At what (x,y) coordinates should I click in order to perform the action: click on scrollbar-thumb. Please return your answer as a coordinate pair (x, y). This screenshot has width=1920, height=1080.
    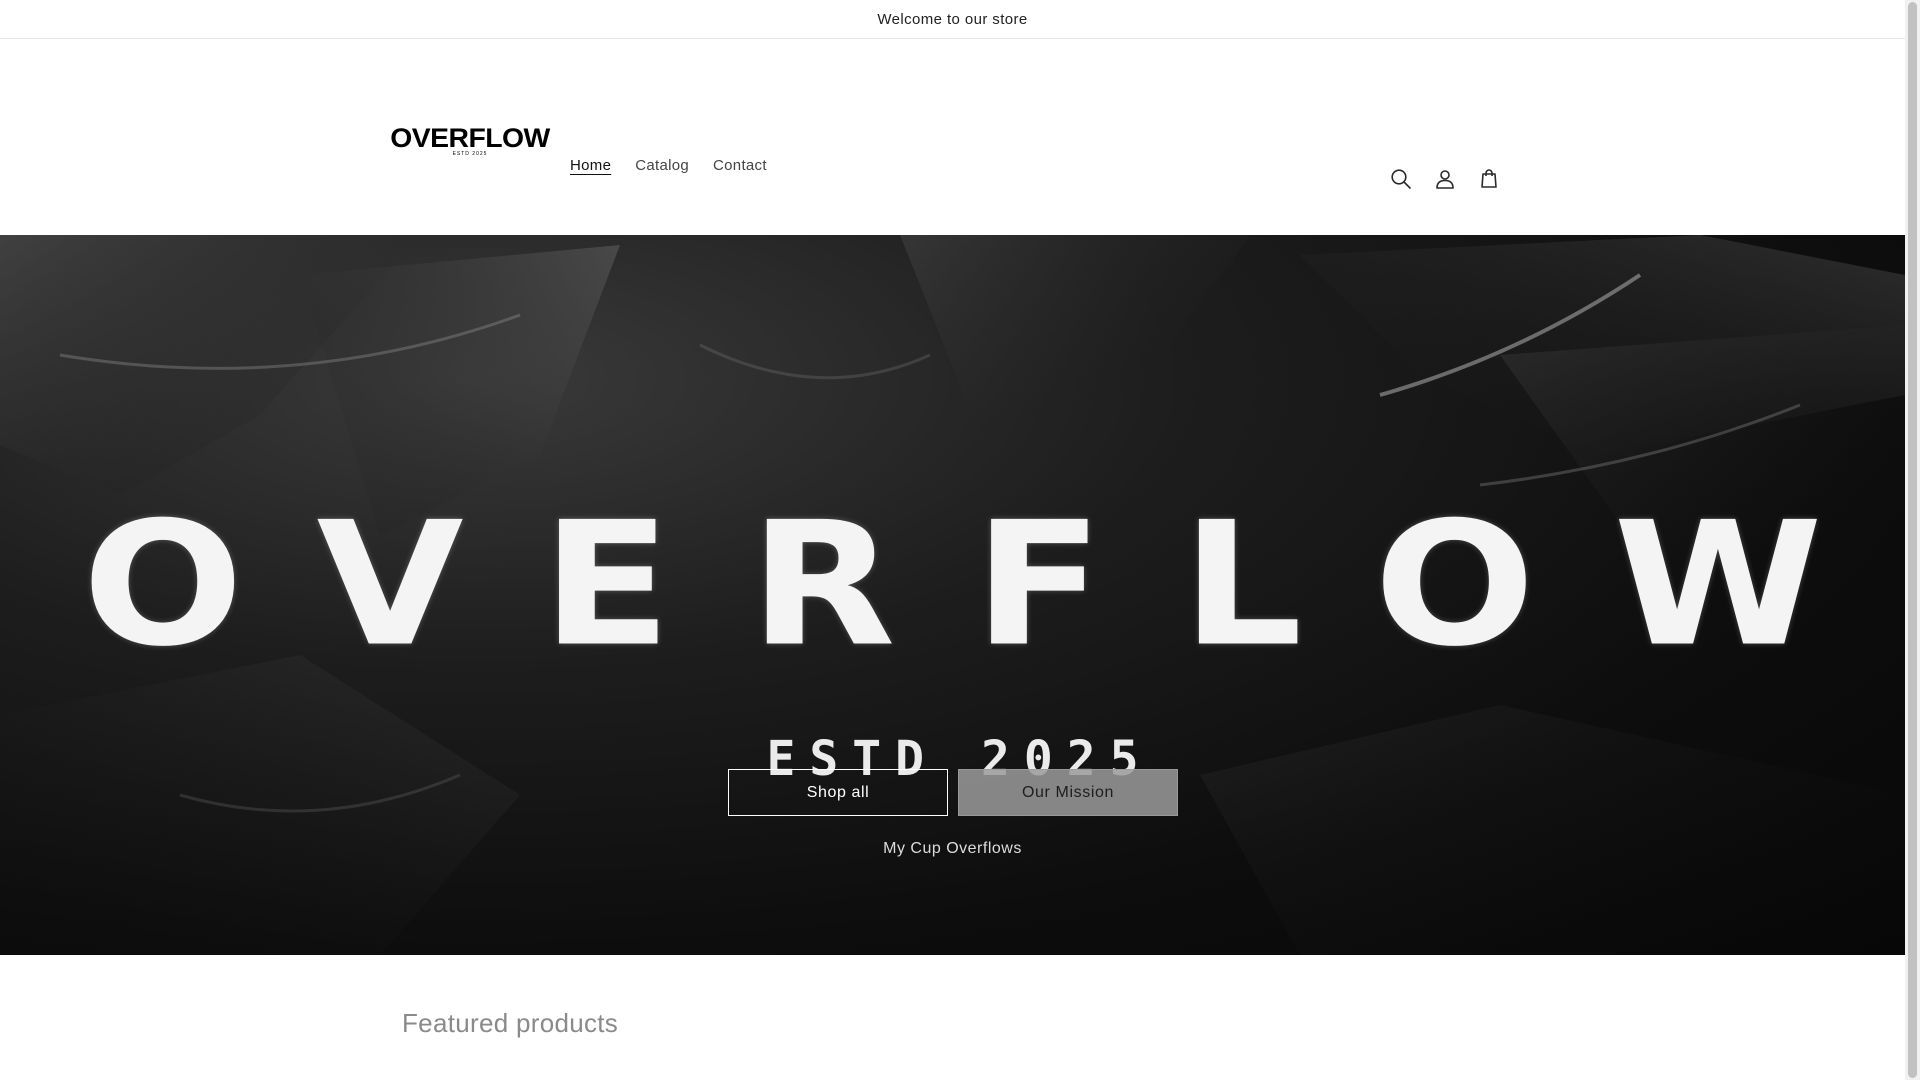
    Looking at the image, I should click on (1912, 540).